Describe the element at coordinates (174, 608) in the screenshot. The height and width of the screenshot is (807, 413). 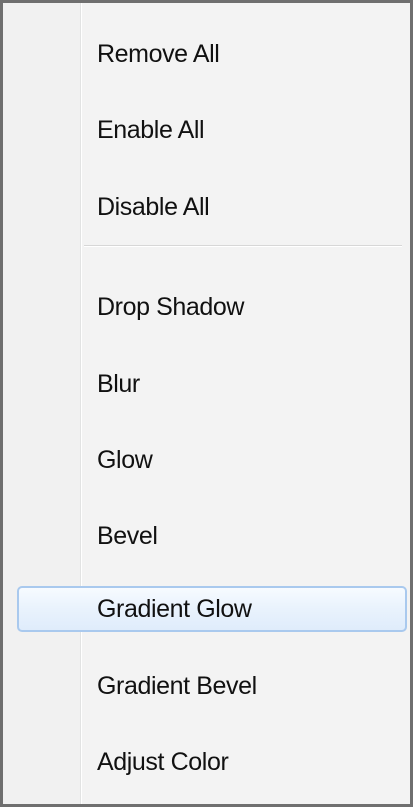
I see `menu-item-label: Gradient Glow` at that location.